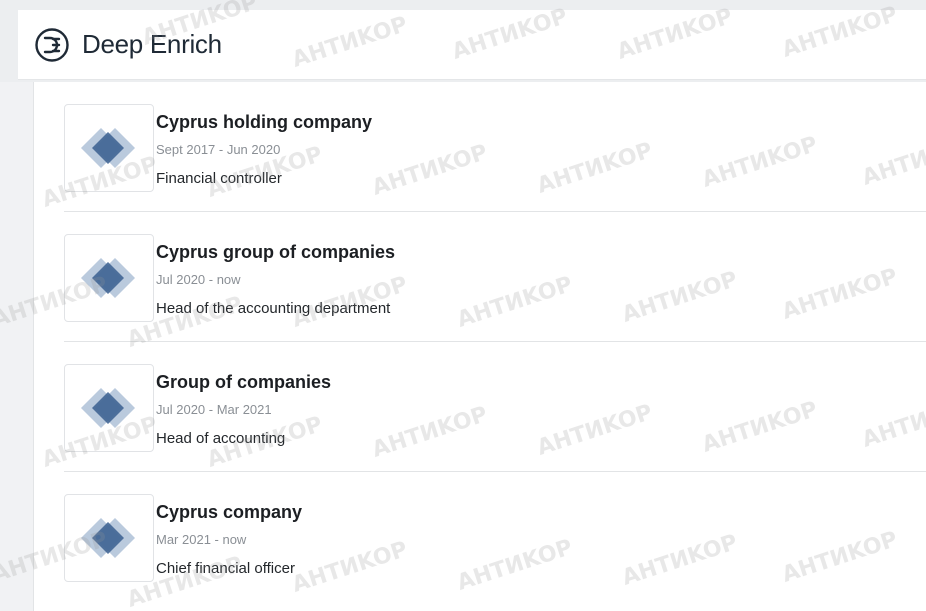 The width and height of the screenshot is (926, 611). I want to click on employment-dates: Jul 2020 - now, so click(198, 279).